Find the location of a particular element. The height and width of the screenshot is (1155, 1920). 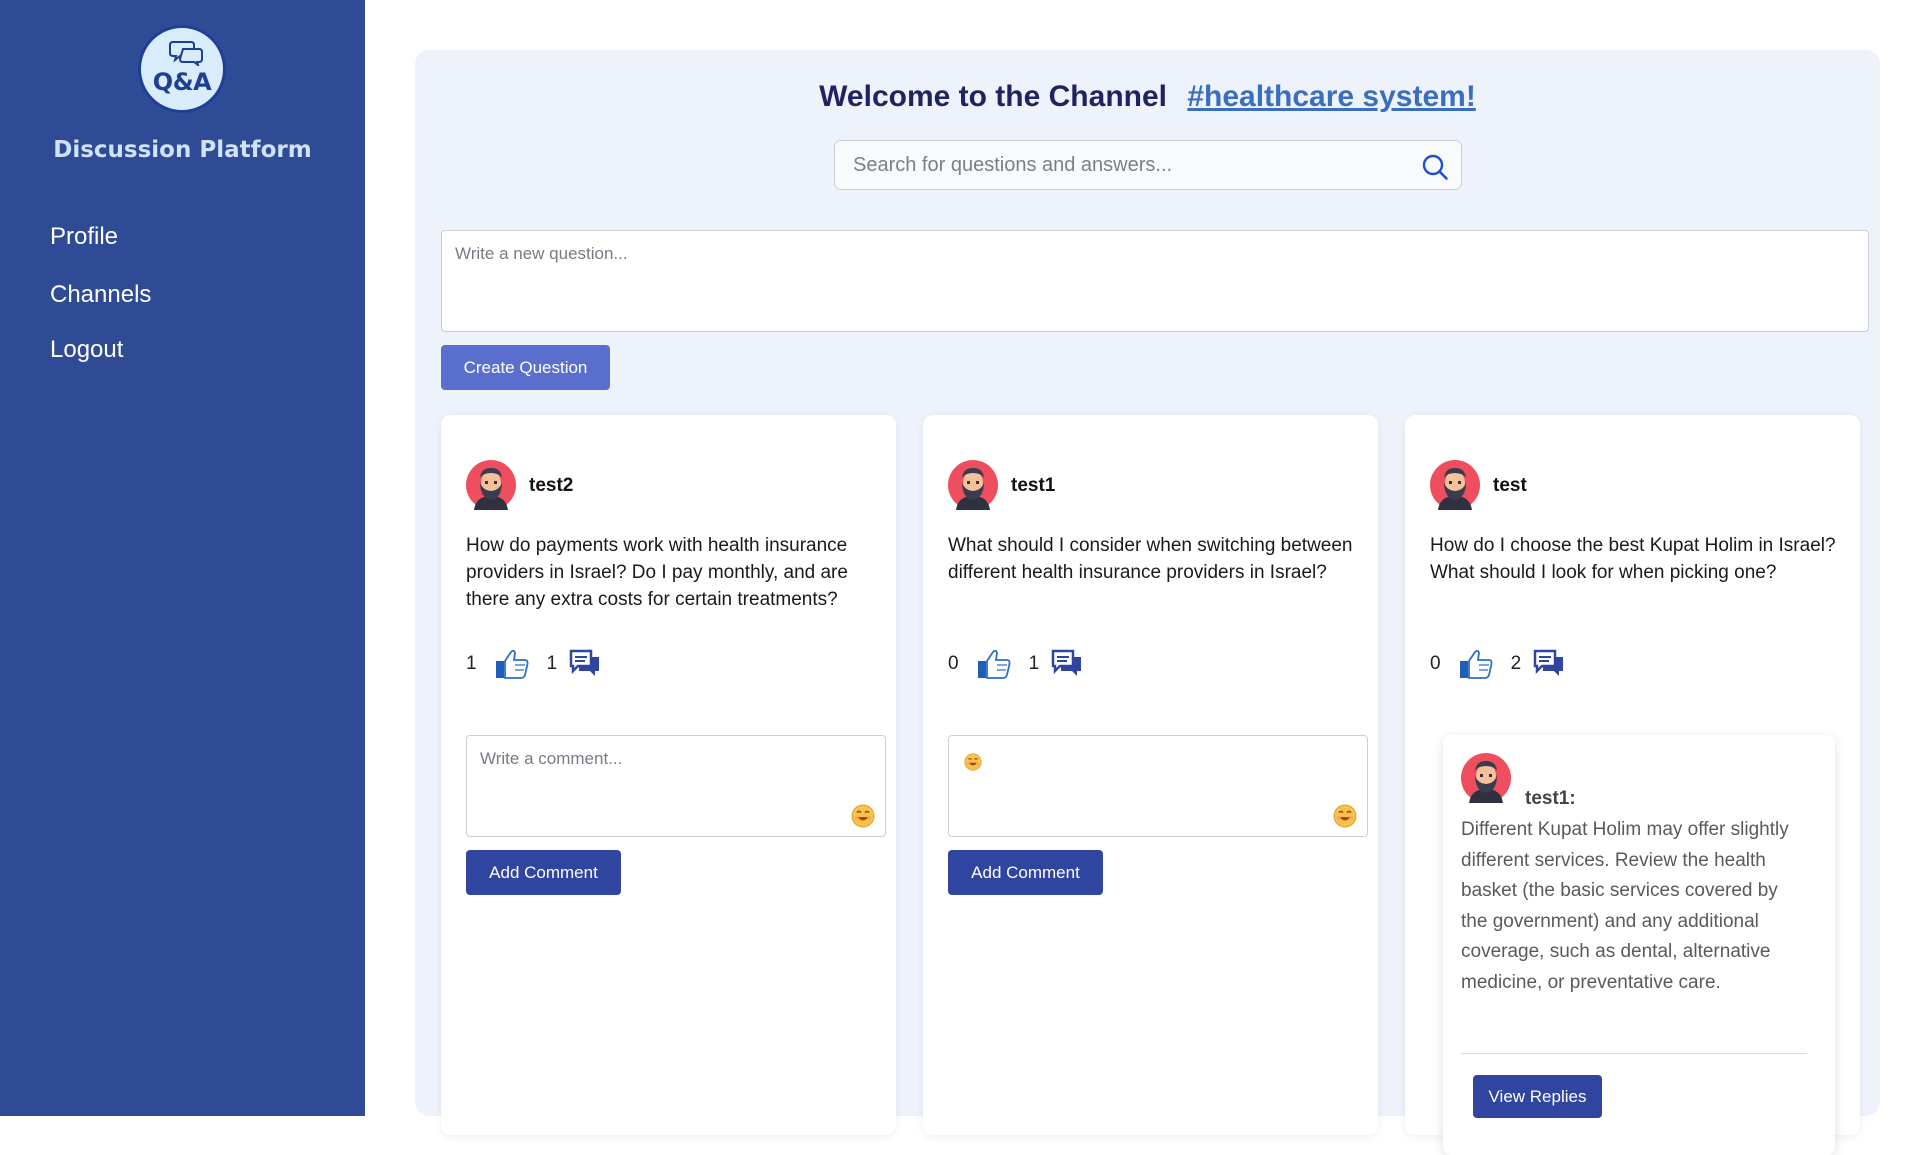

question-author: test is located at coordinates (1510, 485).